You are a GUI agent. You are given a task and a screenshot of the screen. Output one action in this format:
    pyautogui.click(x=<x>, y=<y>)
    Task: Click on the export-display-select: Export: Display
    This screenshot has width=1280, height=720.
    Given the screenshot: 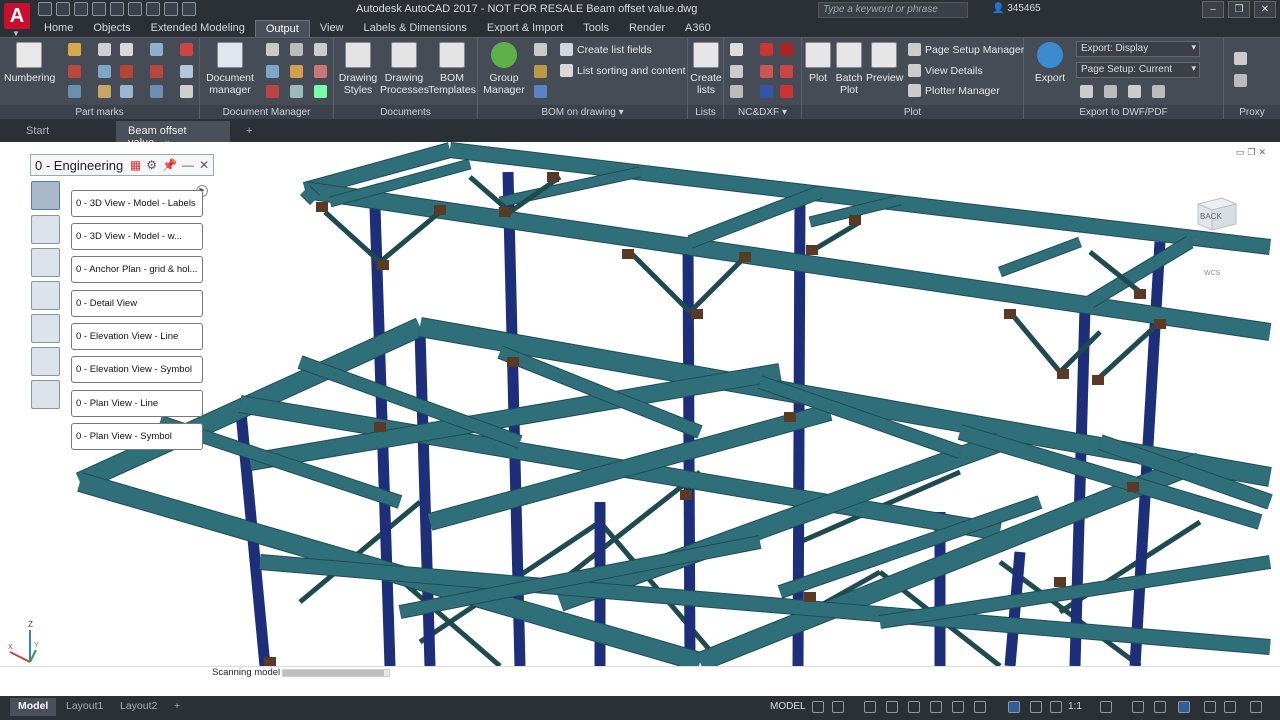 What is the action you would take?
    pyautogui.click(x=1138, y=49)
    